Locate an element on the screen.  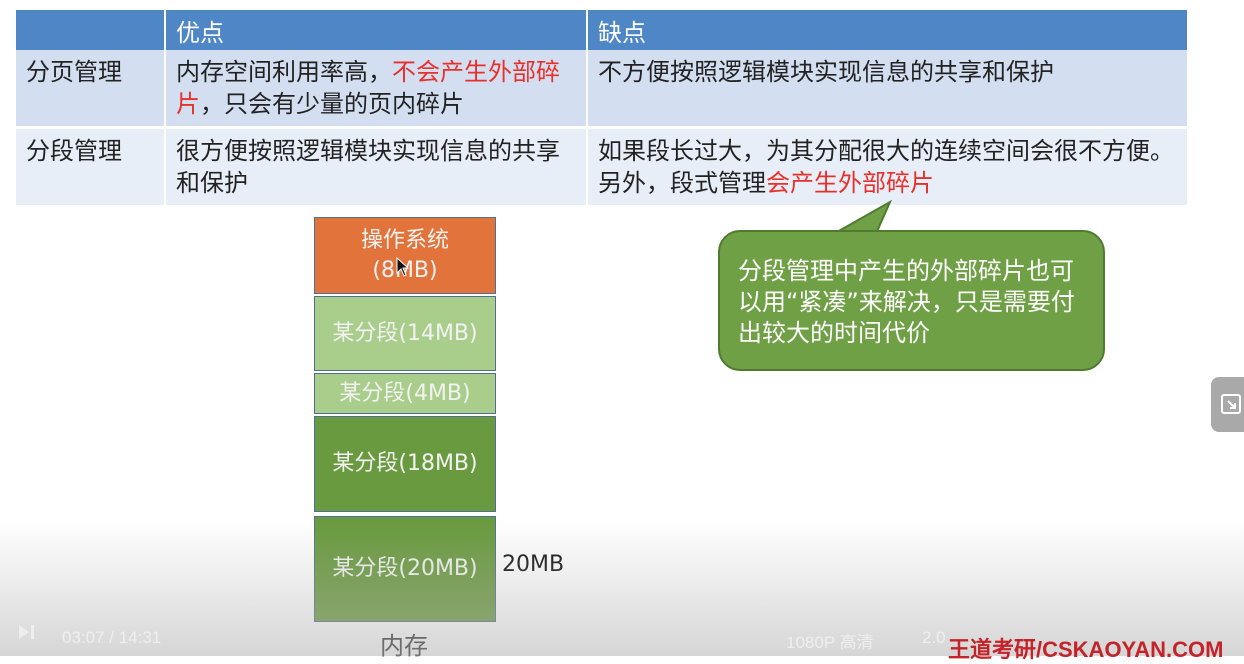
row-name: 分段管理 is located at coordinates (90, 168).